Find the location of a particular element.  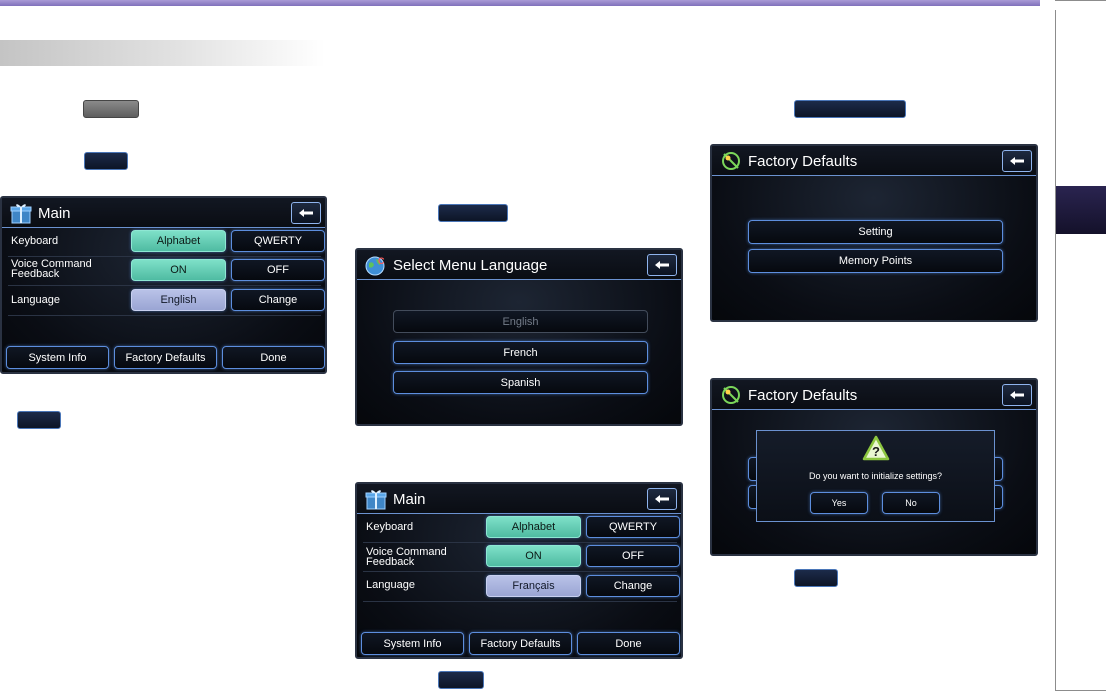

svg-text: C is located at coordinates (381, 261).